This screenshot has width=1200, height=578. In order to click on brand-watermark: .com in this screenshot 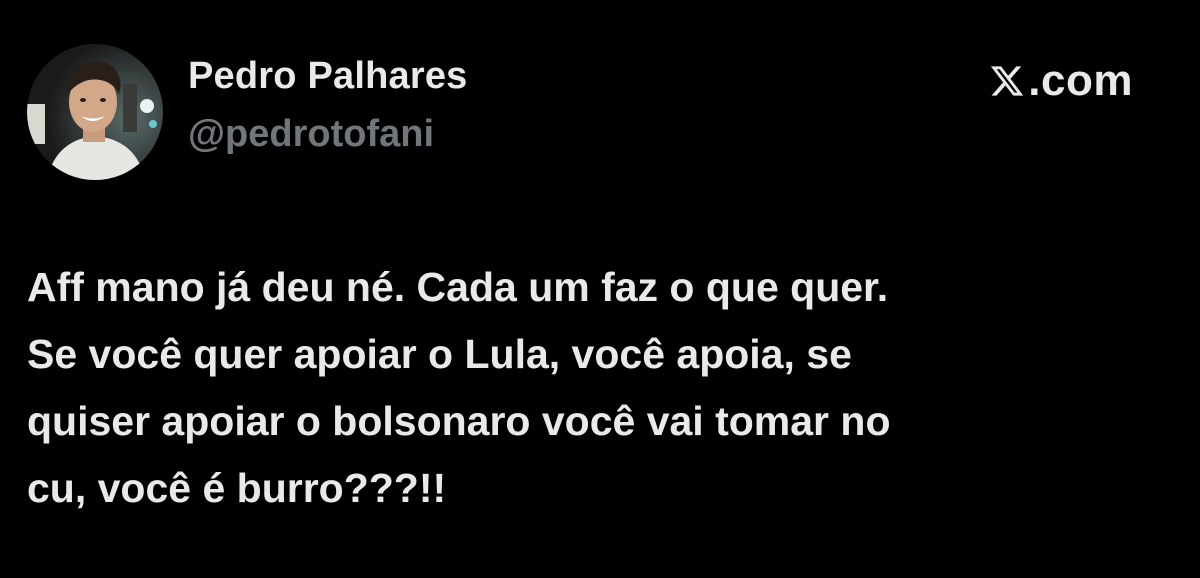, I will do `click(1061, 81)`.